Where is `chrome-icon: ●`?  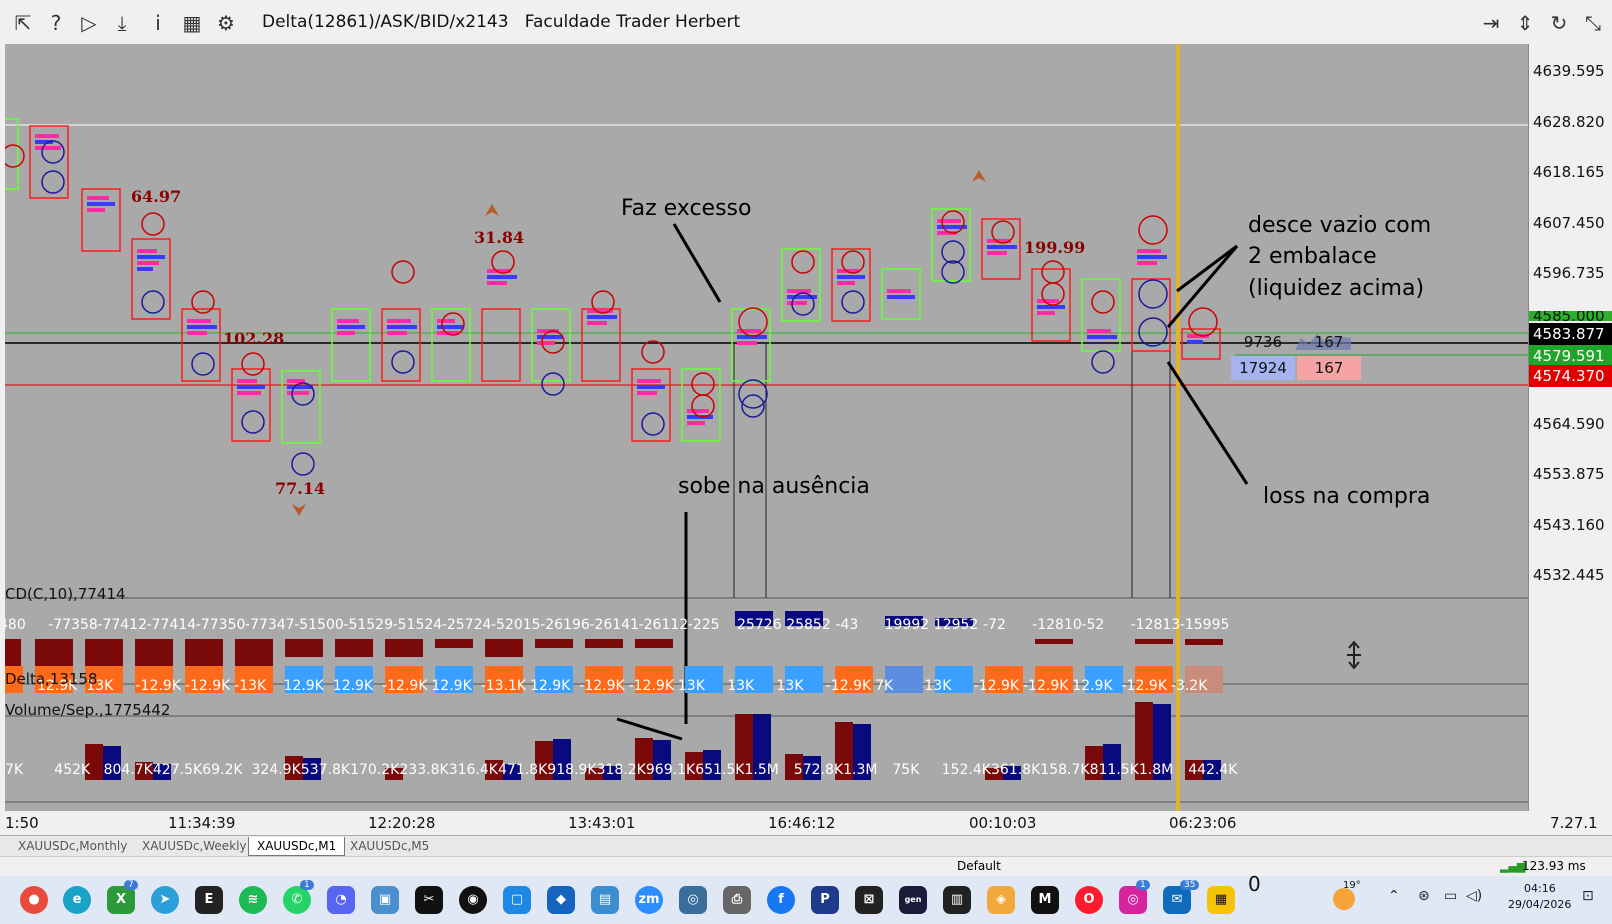
chrome-icon: ● is located at coordinates (34, 900).